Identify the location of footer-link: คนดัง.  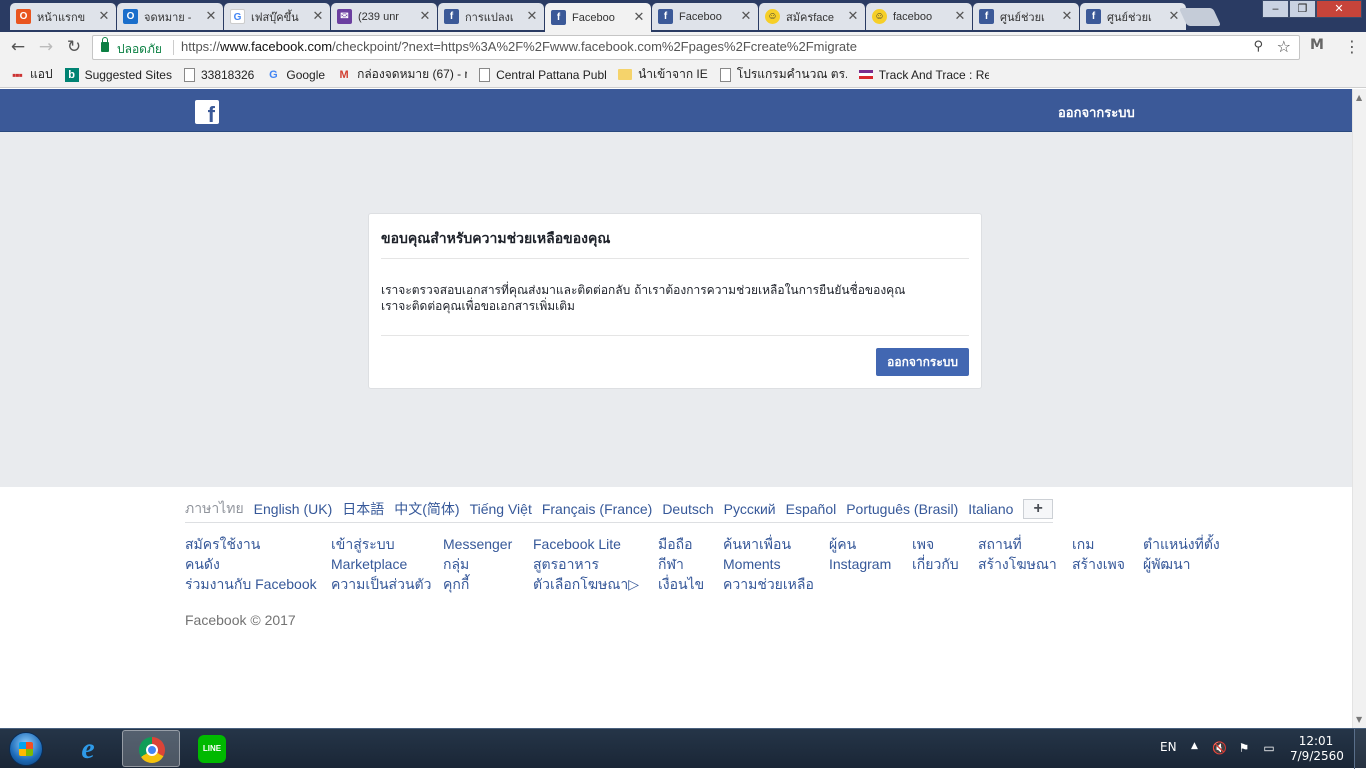
(251, 564).